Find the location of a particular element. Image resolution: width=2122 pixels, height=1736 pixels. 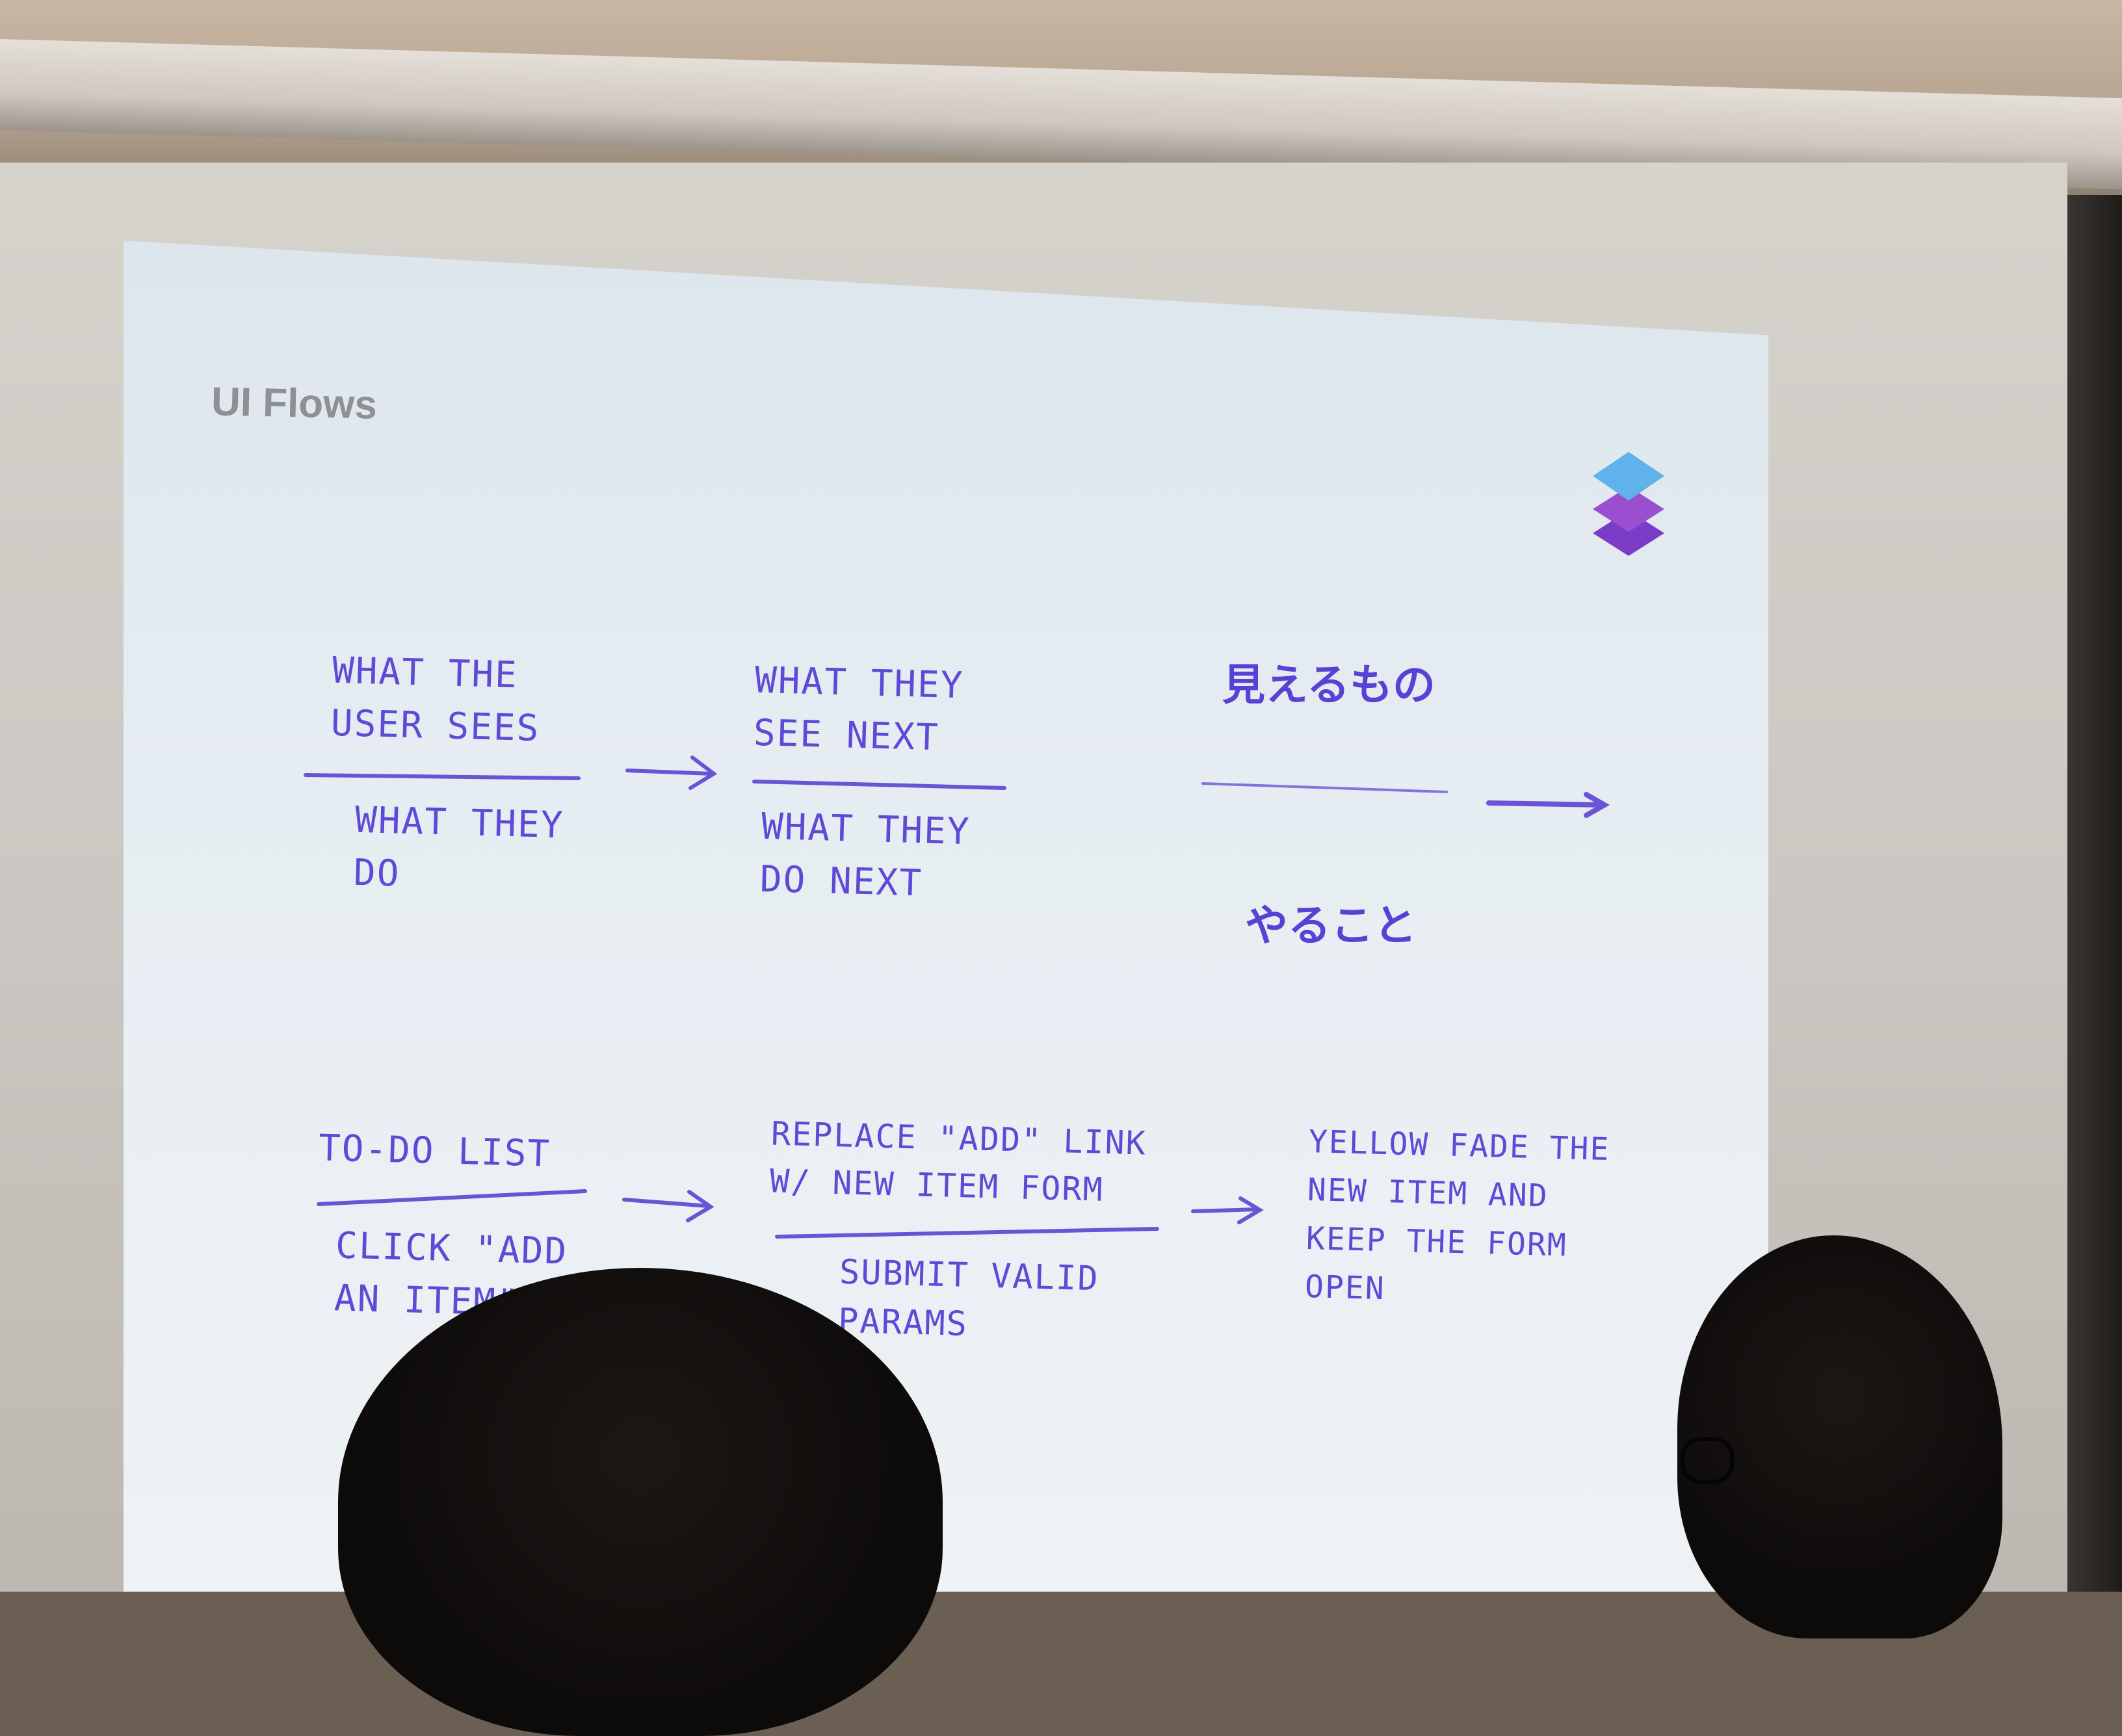

audience-head-left is located at coordinates (641, 1502).